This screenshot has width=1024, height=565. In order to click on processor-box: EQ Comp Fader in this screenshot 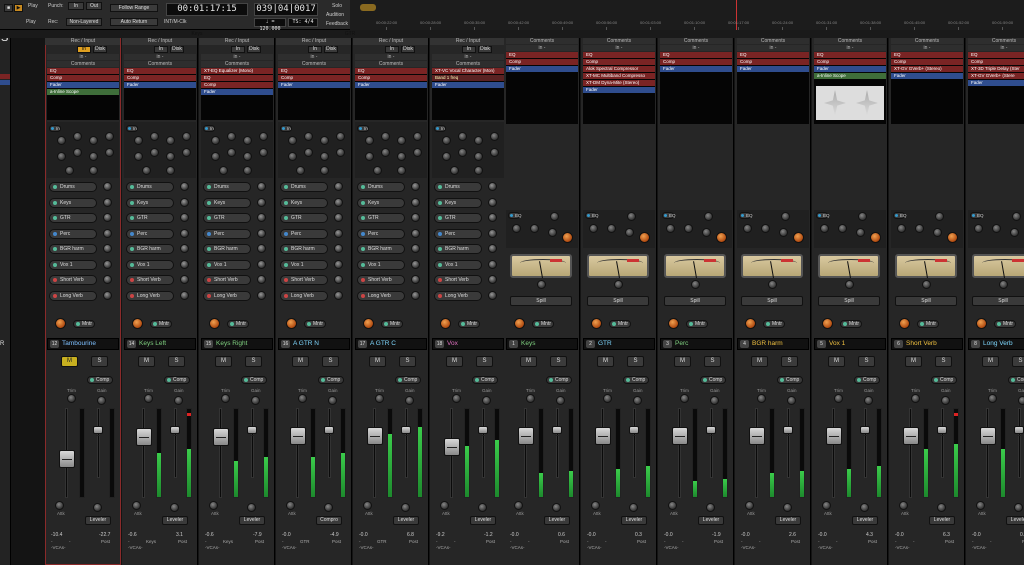, I will do `click(391, 94)`.